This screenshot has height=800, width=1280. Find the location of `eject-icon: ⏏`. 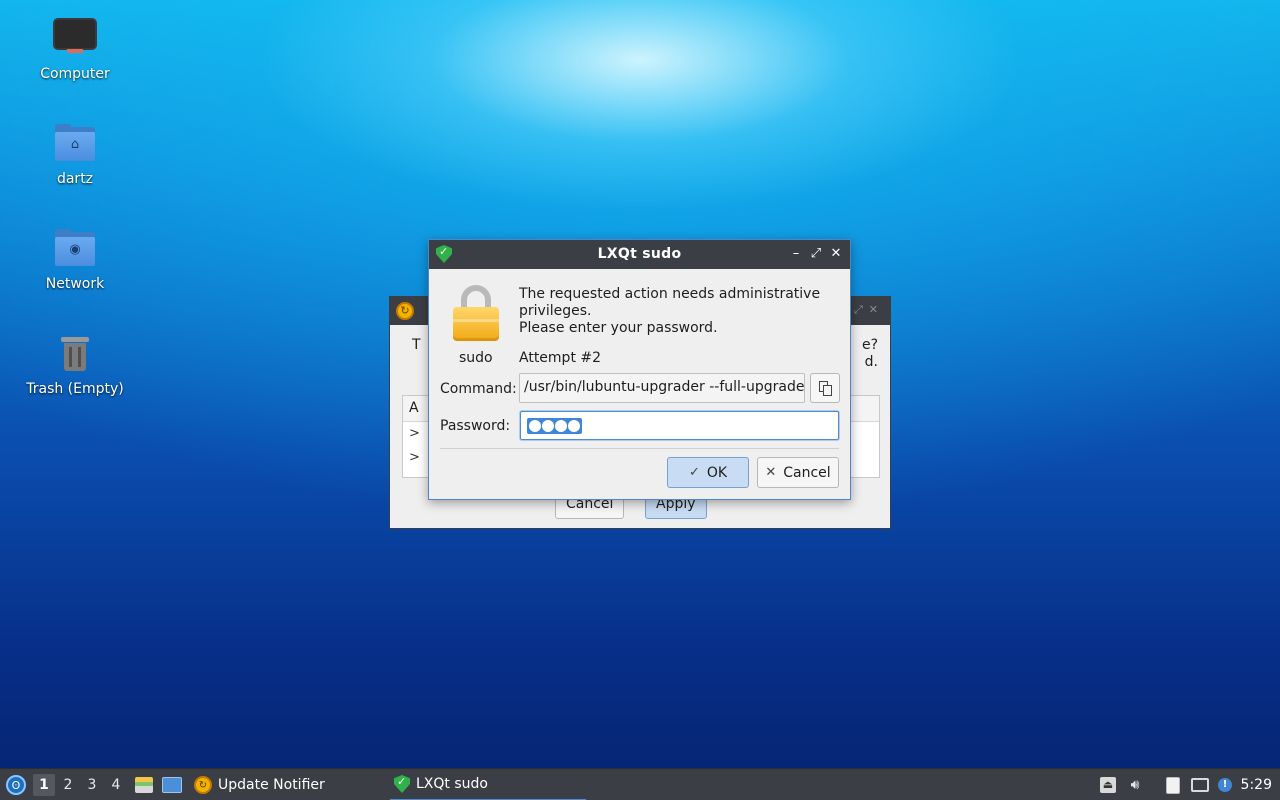

eject-icon: ⏏ is located at coordinates (1108, 785).